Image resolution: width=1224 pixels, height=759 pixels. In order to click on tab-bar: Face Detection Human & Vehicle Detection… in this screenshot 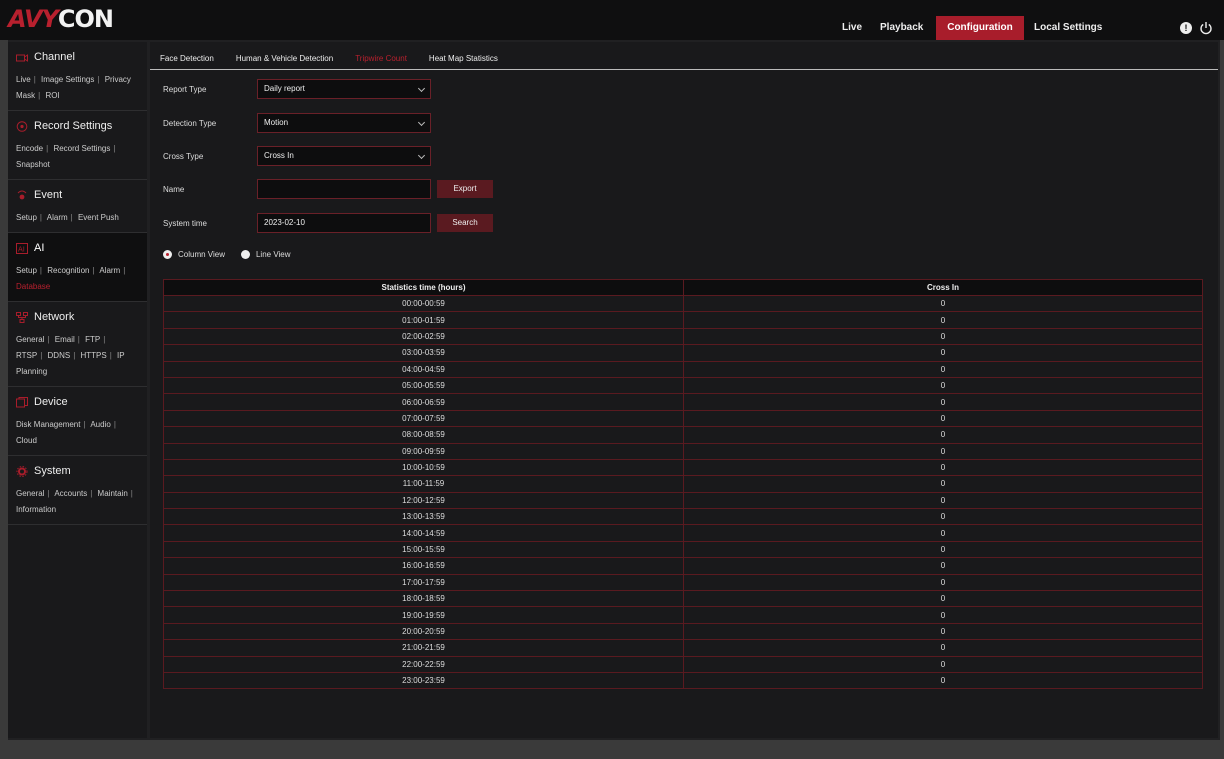, I will do `click(684, 56)`.